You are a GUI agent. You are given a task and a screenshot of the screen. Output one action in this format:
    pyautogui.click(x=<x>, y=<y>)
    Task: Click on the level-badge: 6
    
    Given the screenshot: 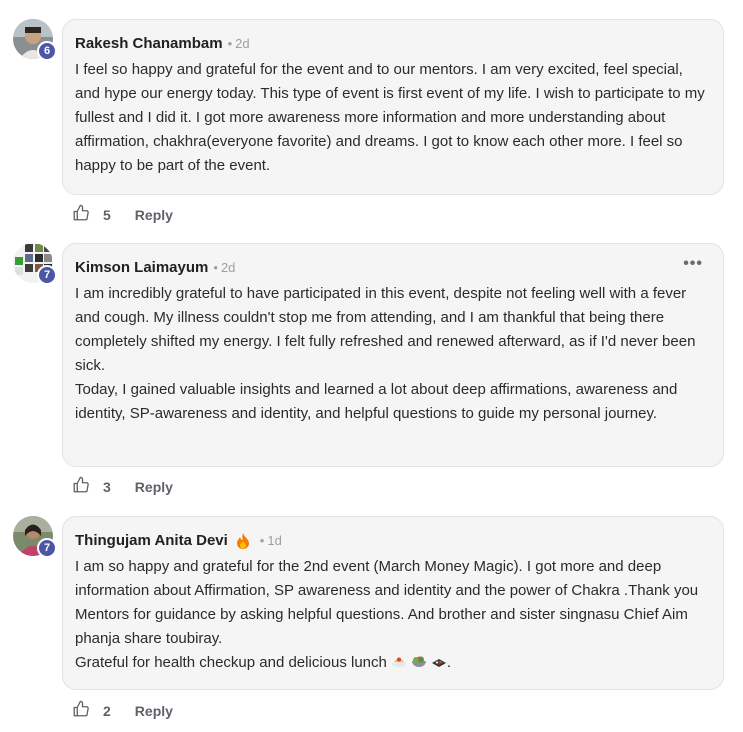 What is the action you would take?
    pyautogui.click(x=47, y=51)
    